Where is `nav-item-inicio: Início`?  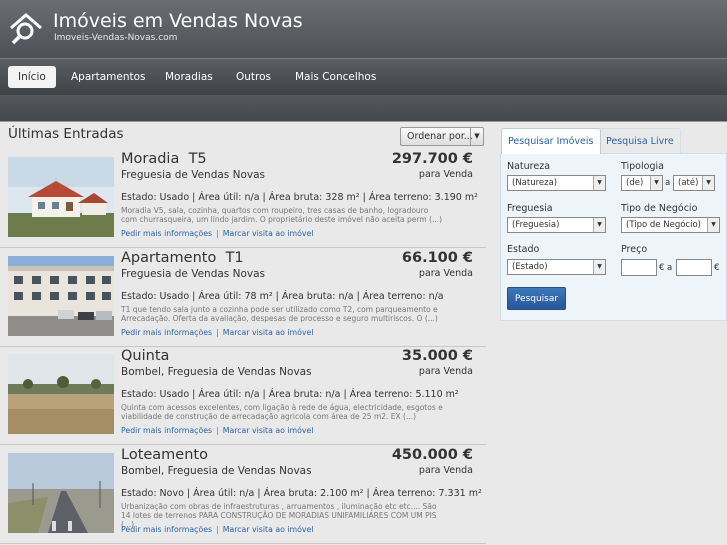 nav-item-inicio: Início is located at coordinates (32, 77).